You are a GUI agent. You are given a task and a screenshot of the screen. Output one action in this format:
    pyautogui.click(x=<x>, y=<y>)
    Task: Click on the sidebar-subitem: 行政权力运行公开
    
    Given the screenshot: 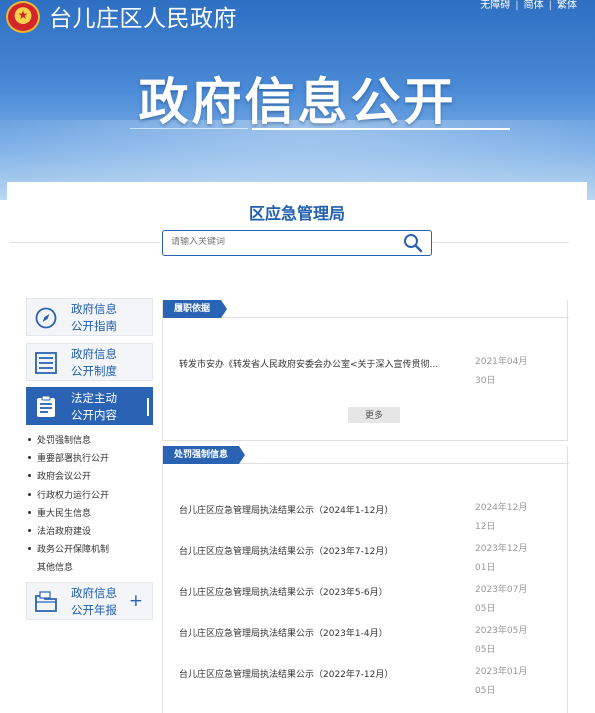 What is the action you would take?
    pyautogui.click(x=89, y=496)
    